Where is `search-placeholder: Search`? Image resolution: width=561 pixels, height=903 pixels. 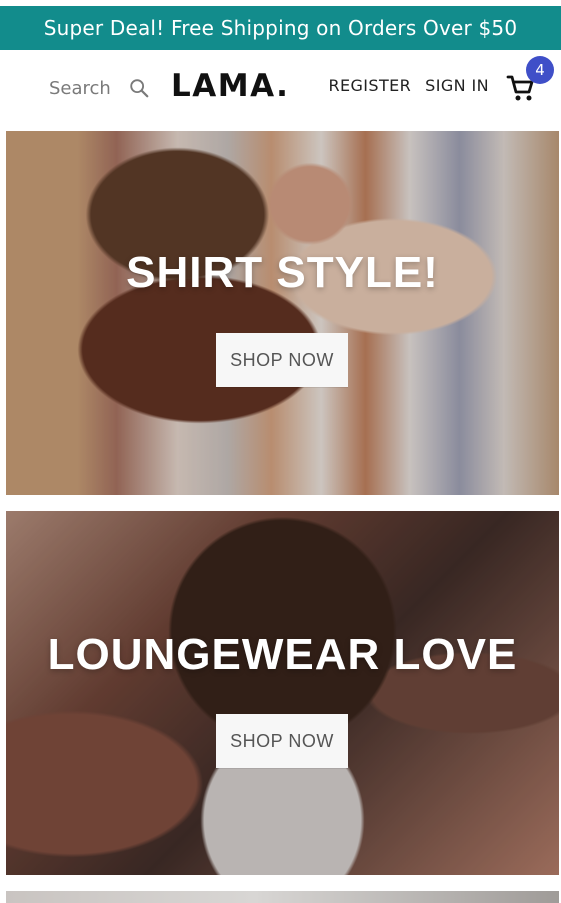 search-placeholder: Search is located at coordinates (80, 88).